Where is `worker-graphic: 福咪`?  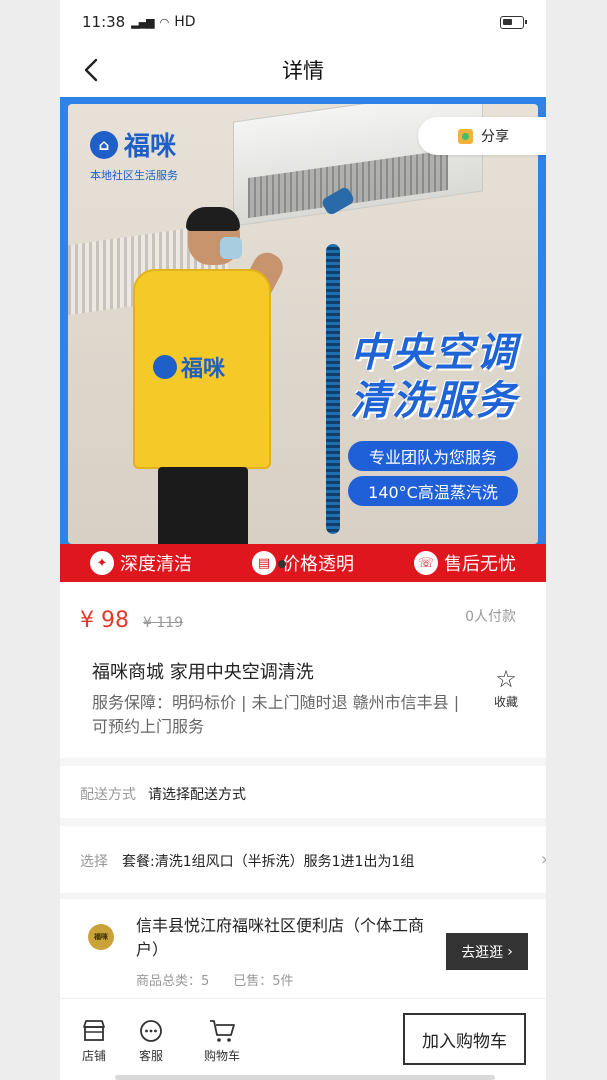 worker-graphic: 福咪 is located at coordinates (208, 375).